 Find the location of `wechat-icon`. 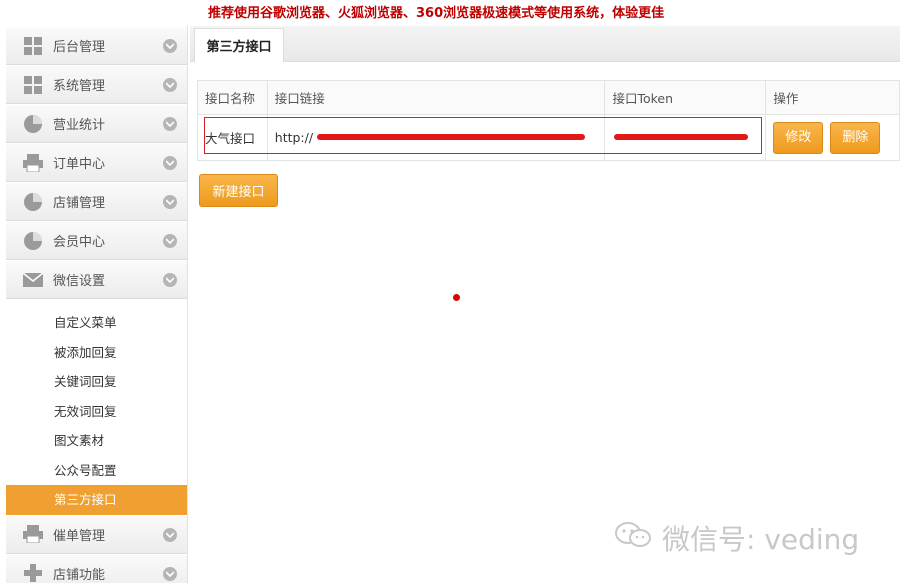

wechat-icon is located at coordinates (634, 538).